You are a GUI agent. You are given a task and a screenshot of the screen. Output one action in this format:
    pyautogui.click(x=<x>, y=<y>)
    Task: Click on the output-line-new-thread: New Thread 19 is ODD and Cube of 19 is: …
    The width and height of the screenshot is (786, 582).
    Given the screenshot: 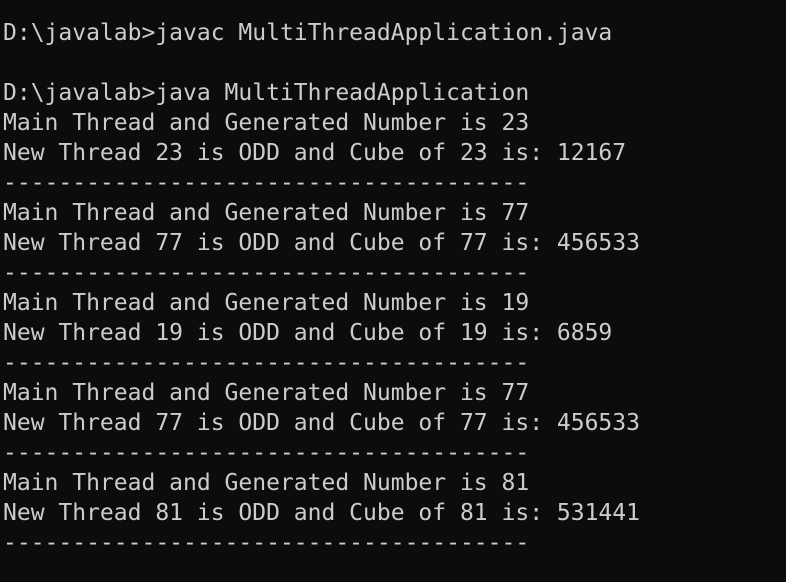 What is the action you would take?
    pyautogui.click(x=308, y=333)
    